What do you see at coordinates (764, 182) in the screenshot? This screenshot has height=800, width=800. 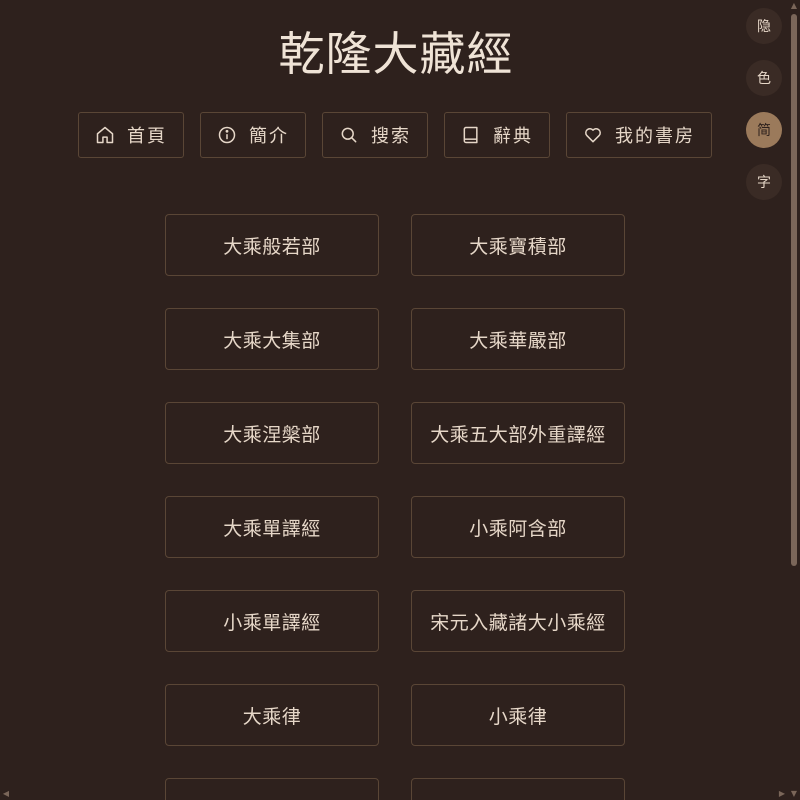 I see `font-button: 字` at bounding box center [764, 182].